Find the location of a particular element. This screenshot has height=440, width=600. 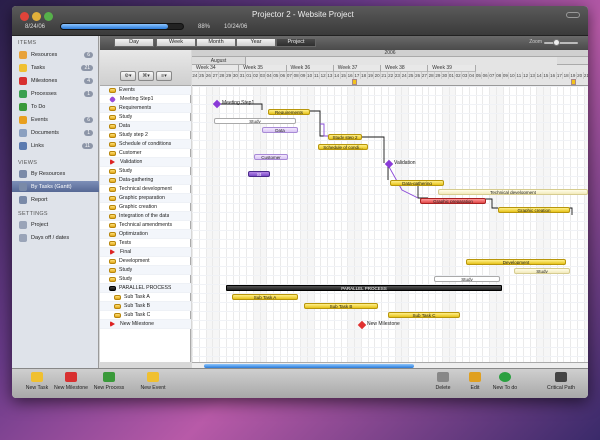

task-row: Technical amendments is located at coordinates (145, 225).